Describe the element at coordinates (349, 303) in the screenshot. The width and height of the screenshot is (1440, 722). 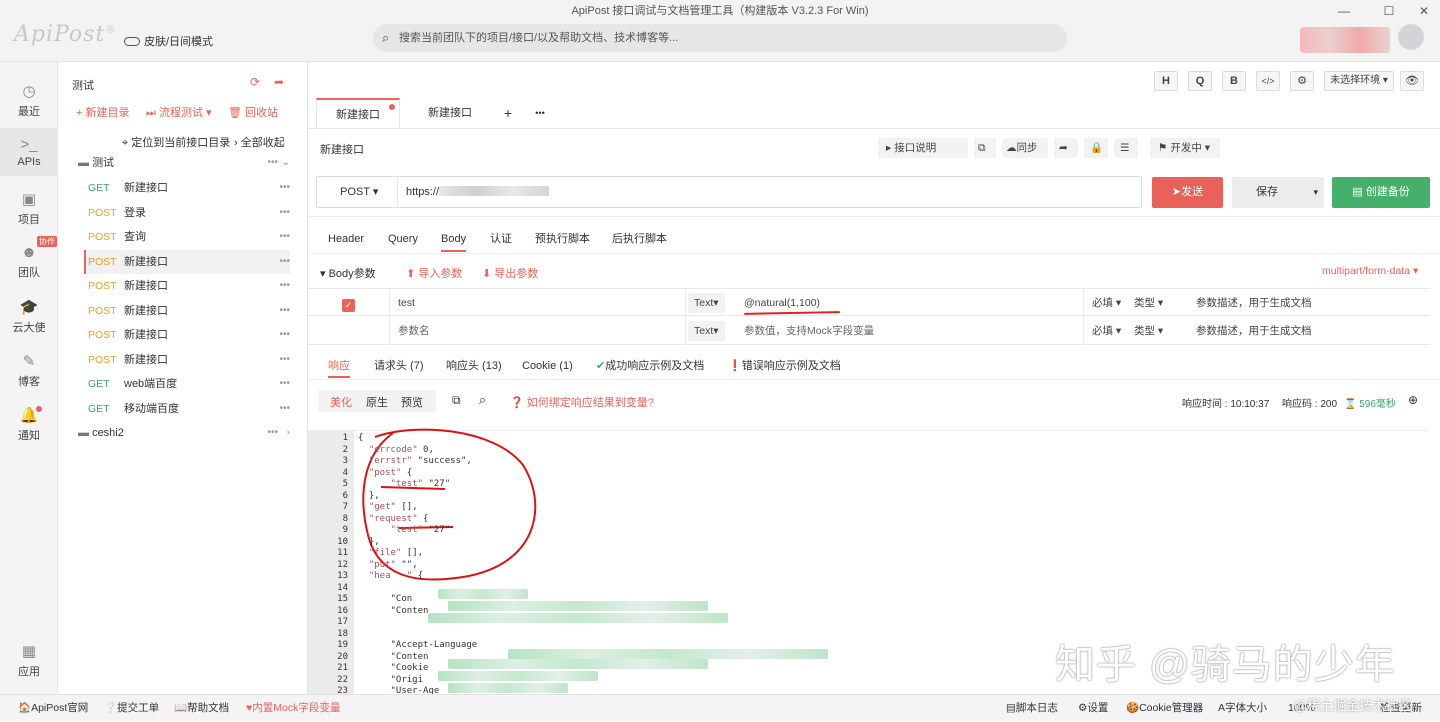
I see `param-checkbox: ✓` at that location.